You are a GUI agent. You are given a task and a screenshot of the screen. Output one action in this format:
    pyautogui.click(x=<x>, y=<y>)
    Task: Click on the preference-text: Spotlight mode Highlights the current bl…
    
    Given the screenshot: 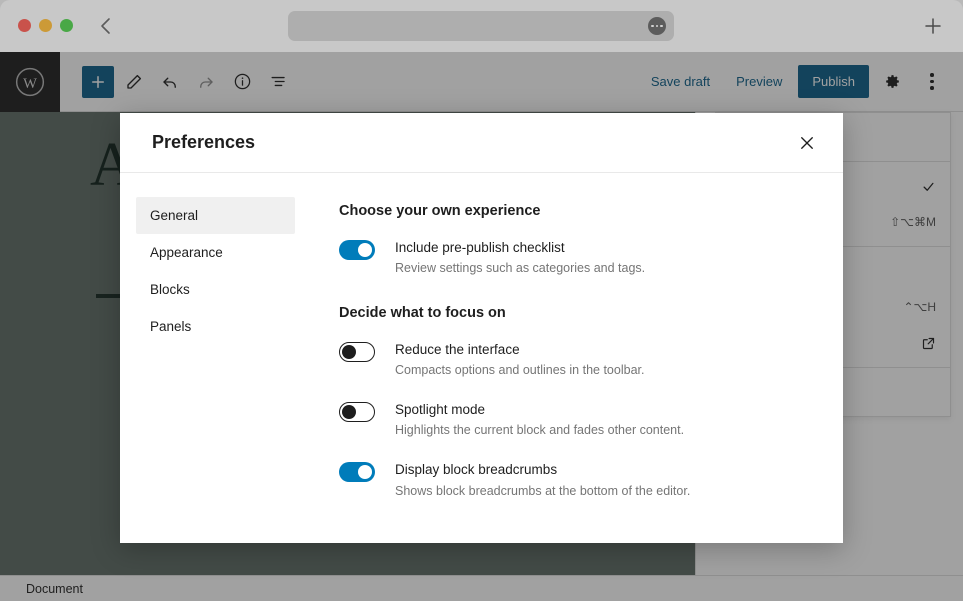 What is the action you would take?
    pyautogui.click(x=602, y=420)
    